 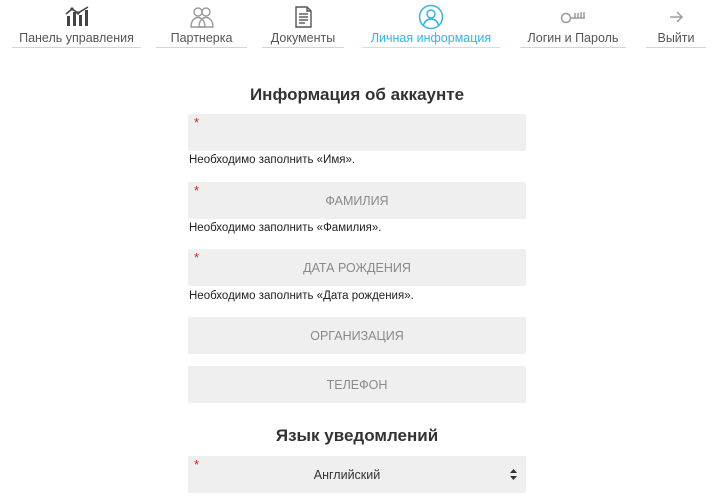 I want to click on nav-item-label: Логин и Пароль, so click(x=573, y=38).